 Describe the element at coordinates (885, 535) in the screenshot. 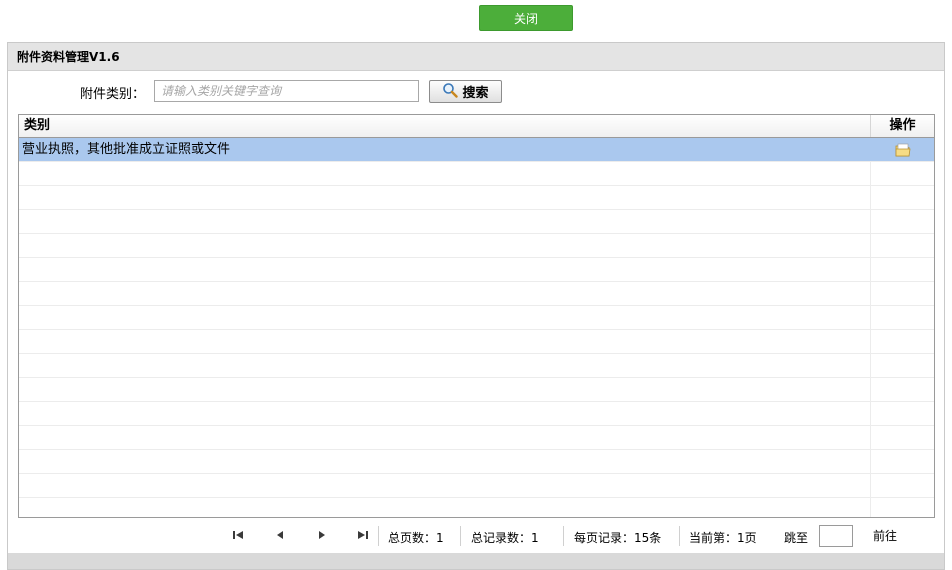

I see `go-button: 前往` at that location.